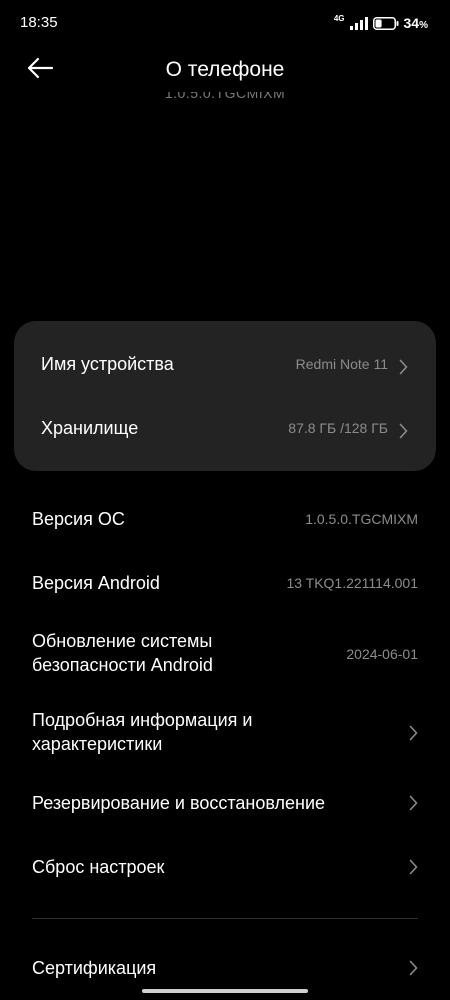 The width and height of the screenshot is (450, 1000). Describe the element at coordinates (98, 867) in the screenshot. I see `reset-label: Сброс настроек` at that location.